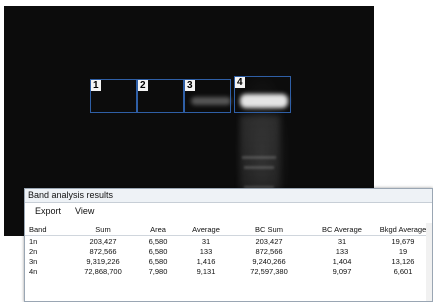 The image size is (433, 302). I want to click on column-header-band: Band, so click(48, 229).